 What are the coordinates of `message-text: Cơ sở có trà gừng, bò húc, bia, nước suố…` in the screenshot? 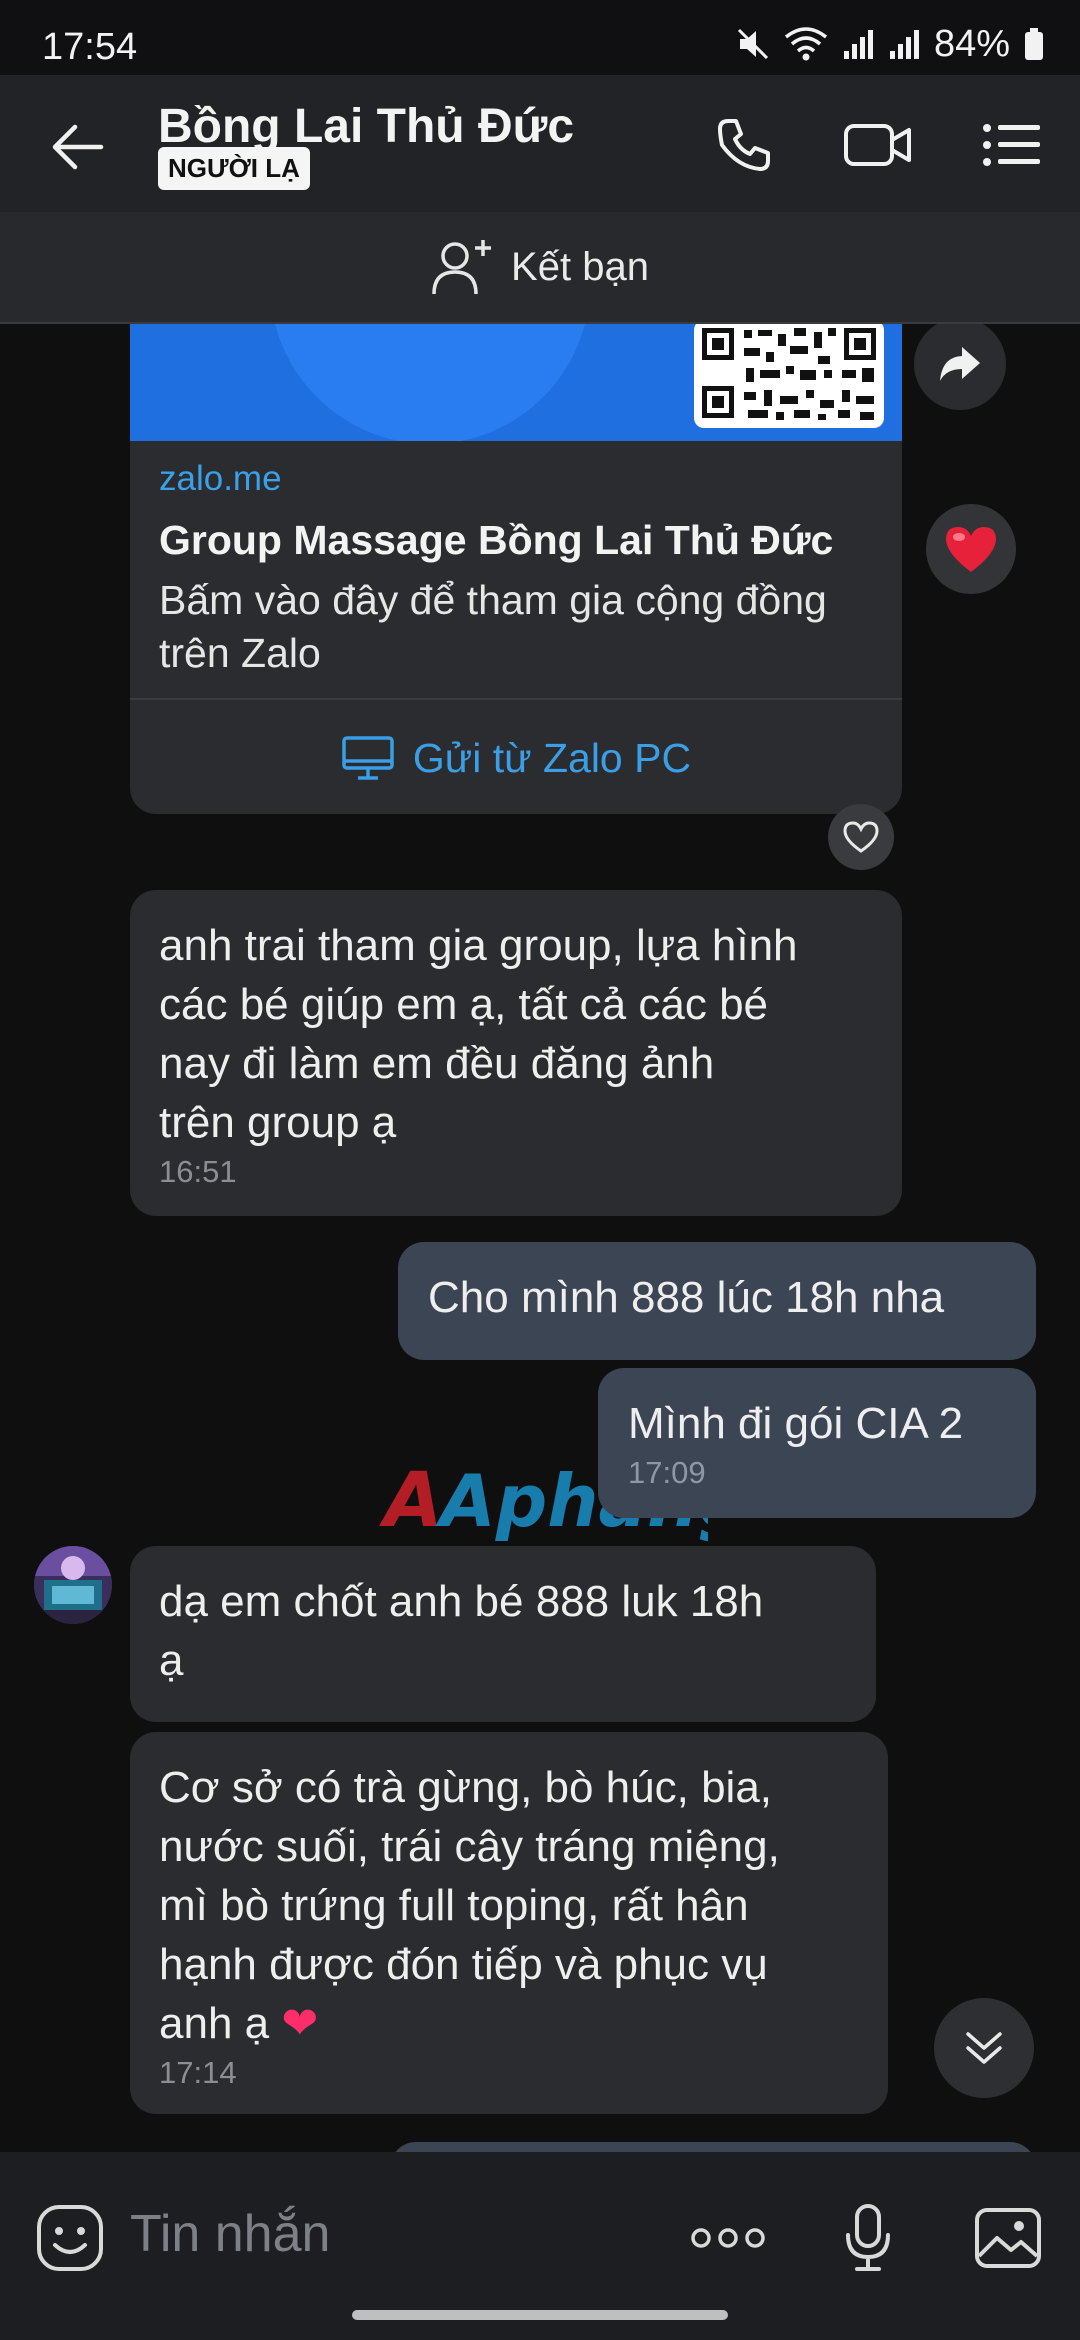 It's located at (469, 1905).